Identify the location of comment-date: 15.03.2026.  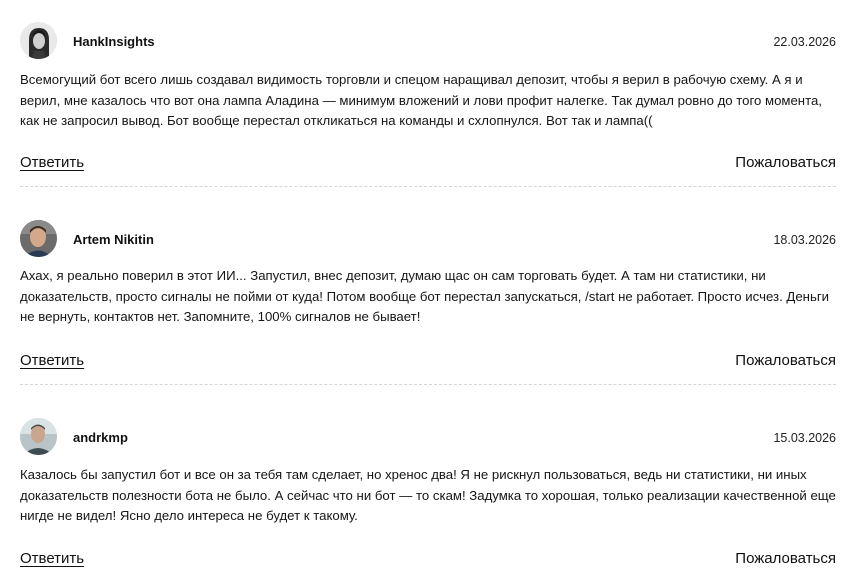
(804, 438).